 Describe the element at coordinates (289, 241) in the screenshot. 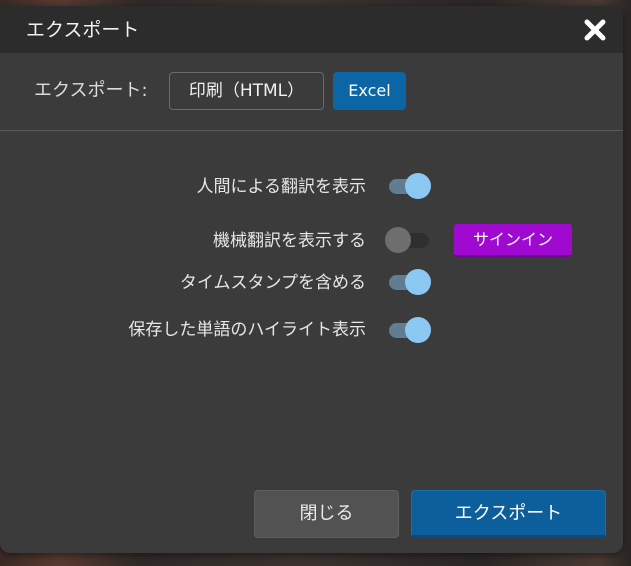

I see `option-machine-translation-label: 機械翻訳を表示する` at that location.